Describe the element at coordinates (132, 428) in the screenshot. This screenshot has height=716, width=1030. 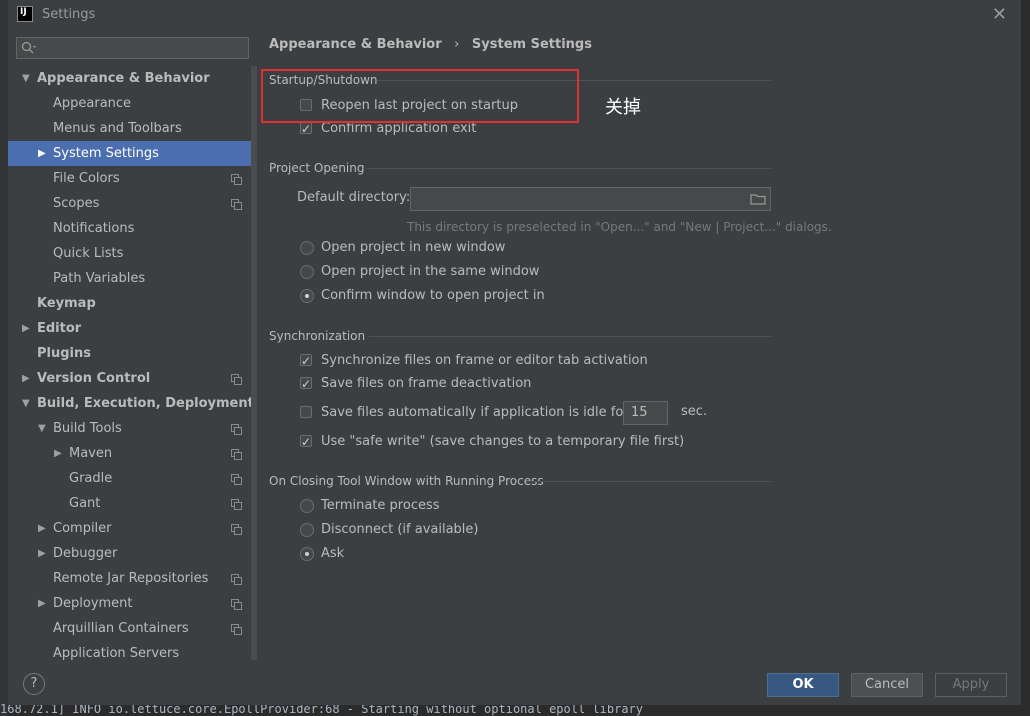
I see `tree-item-build-tools: ▼ Build Tools` at that location.